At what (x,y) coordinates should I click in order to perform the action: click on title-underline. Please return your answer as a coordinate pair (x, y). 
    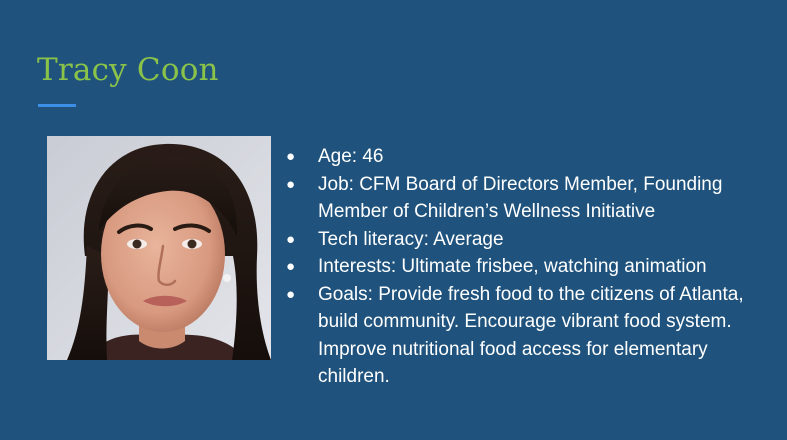
    Looking at the image, I should click on (57, 105).